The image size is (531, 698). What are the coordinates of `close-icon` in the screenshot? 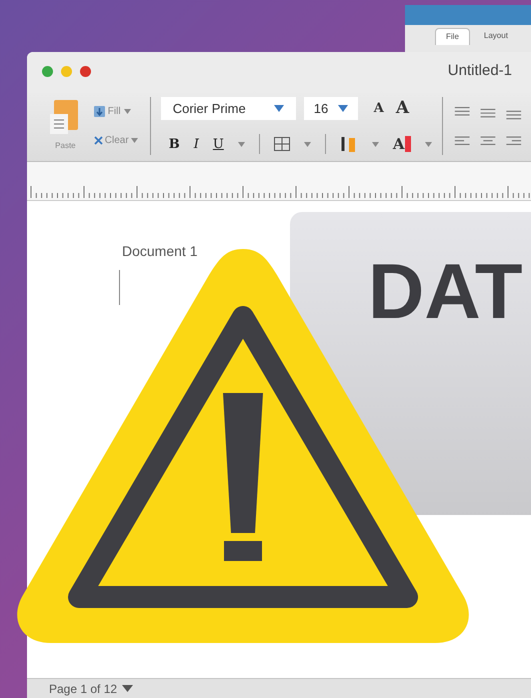 It's located at (98, 140).